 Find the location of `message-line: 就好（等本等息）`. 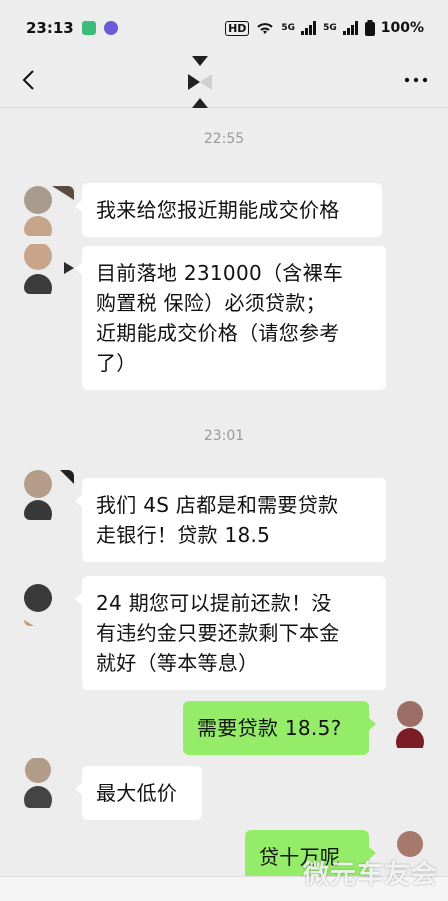

message-line: 就好（等本等息） is located at coordinates (177, 663).